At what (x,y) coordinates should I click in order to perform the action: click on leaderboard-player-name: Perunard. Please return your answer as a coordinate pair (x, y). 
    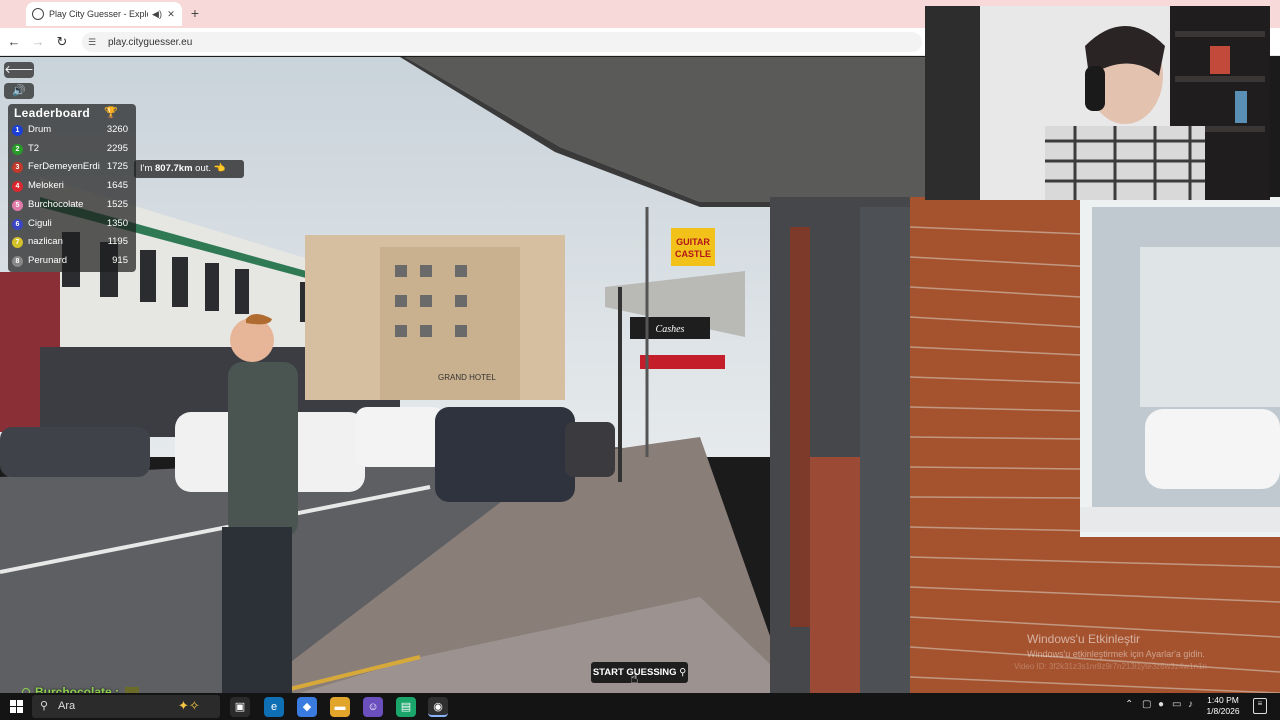
    Looking at the image, I should click on (48, 260).